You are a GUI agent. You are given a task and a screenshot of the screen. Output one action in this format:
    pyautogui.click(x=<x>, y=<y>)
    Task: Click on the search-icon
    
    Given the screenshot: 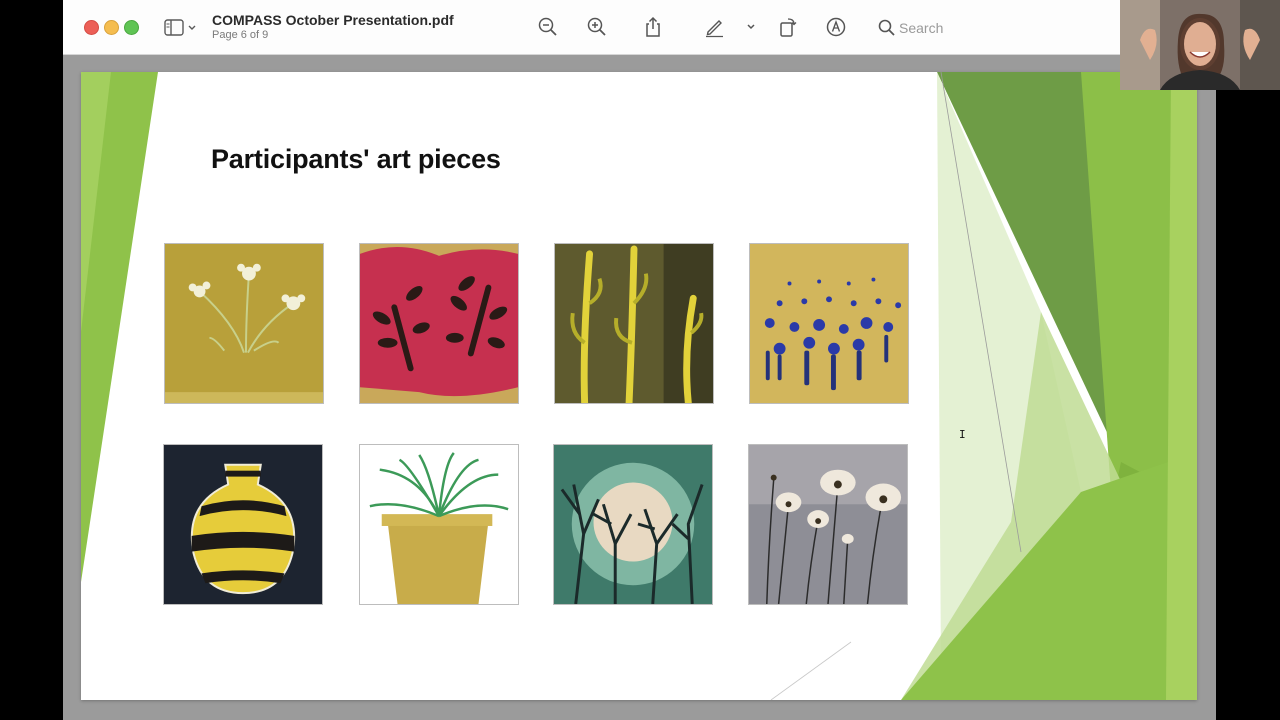 What is the action you would take?
    pyautogui.click(x=886, y=27)
    